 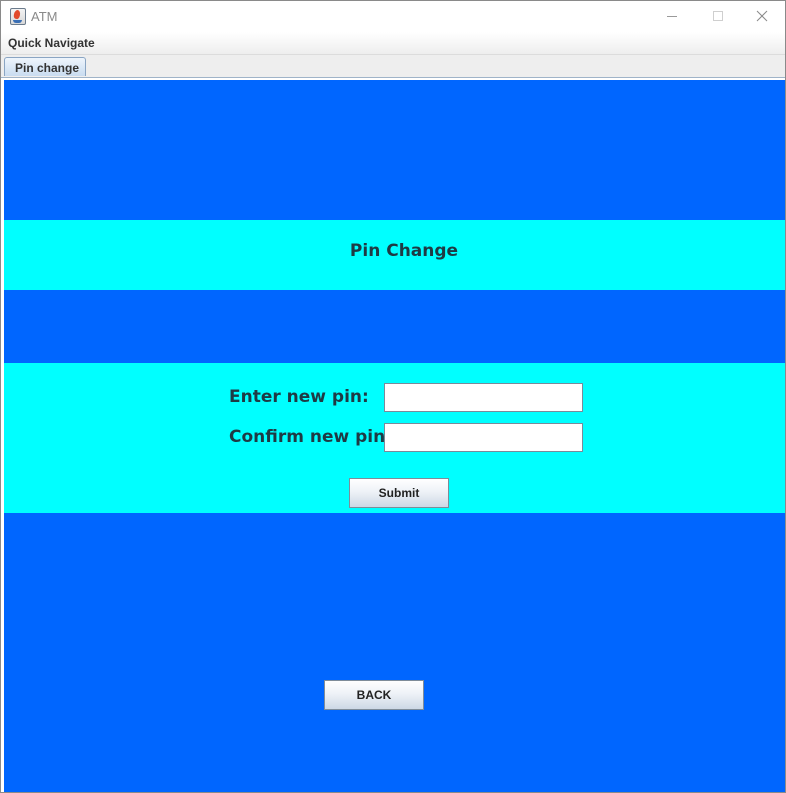 I want to click on tab-label: Pin change, so click(x=47, y=68).